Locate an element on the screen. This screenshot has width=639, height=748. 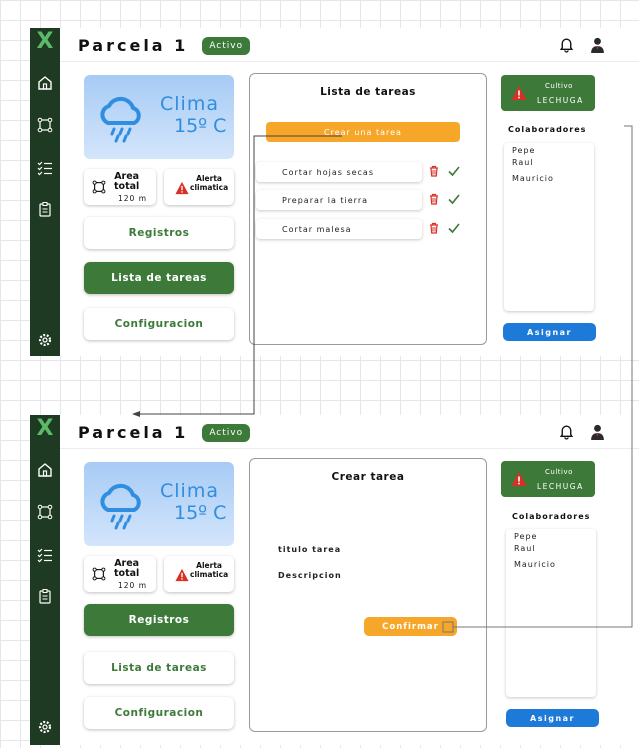
task-item: Cortar malesa is located at coordinates (339, 229).